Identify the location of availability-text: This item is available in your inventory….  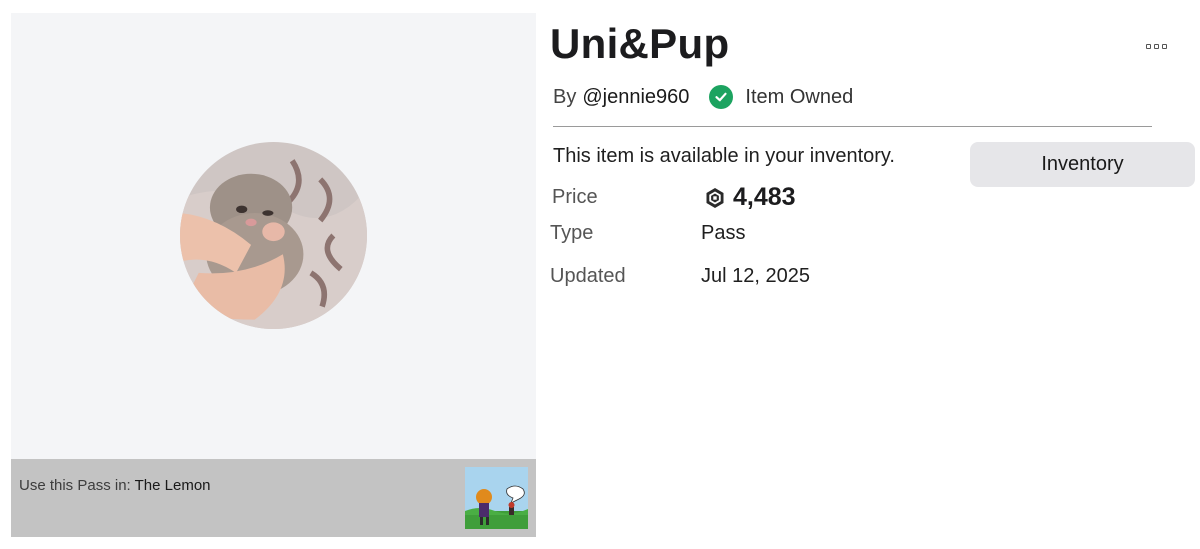
(724, 156).